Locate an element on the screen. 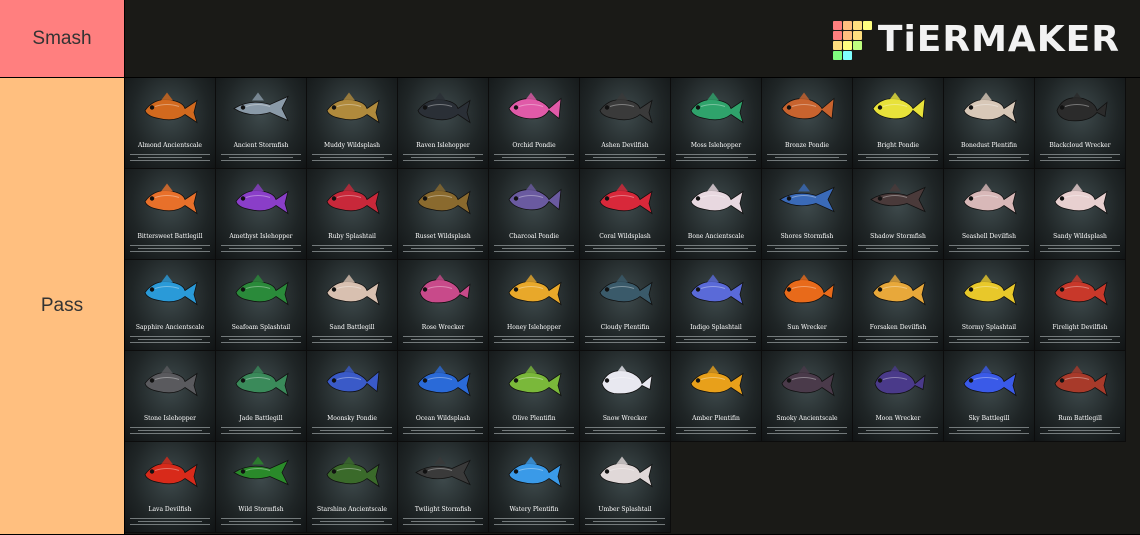 The width and height of the screenshot is (1140, 535). fish-card: Twilight Stormfish is located at coordinates (443, 487).